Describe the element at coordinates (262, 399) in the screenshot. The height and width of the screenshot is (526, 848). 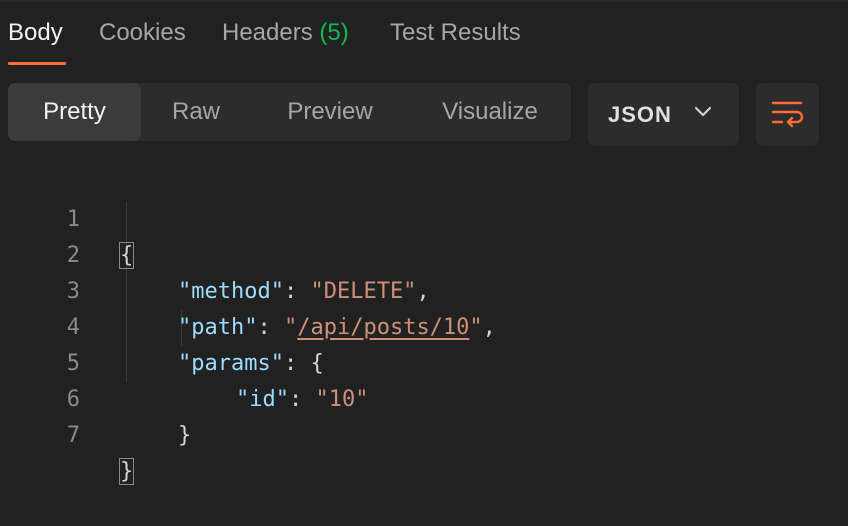
I see `json-key: "id"` at that location.